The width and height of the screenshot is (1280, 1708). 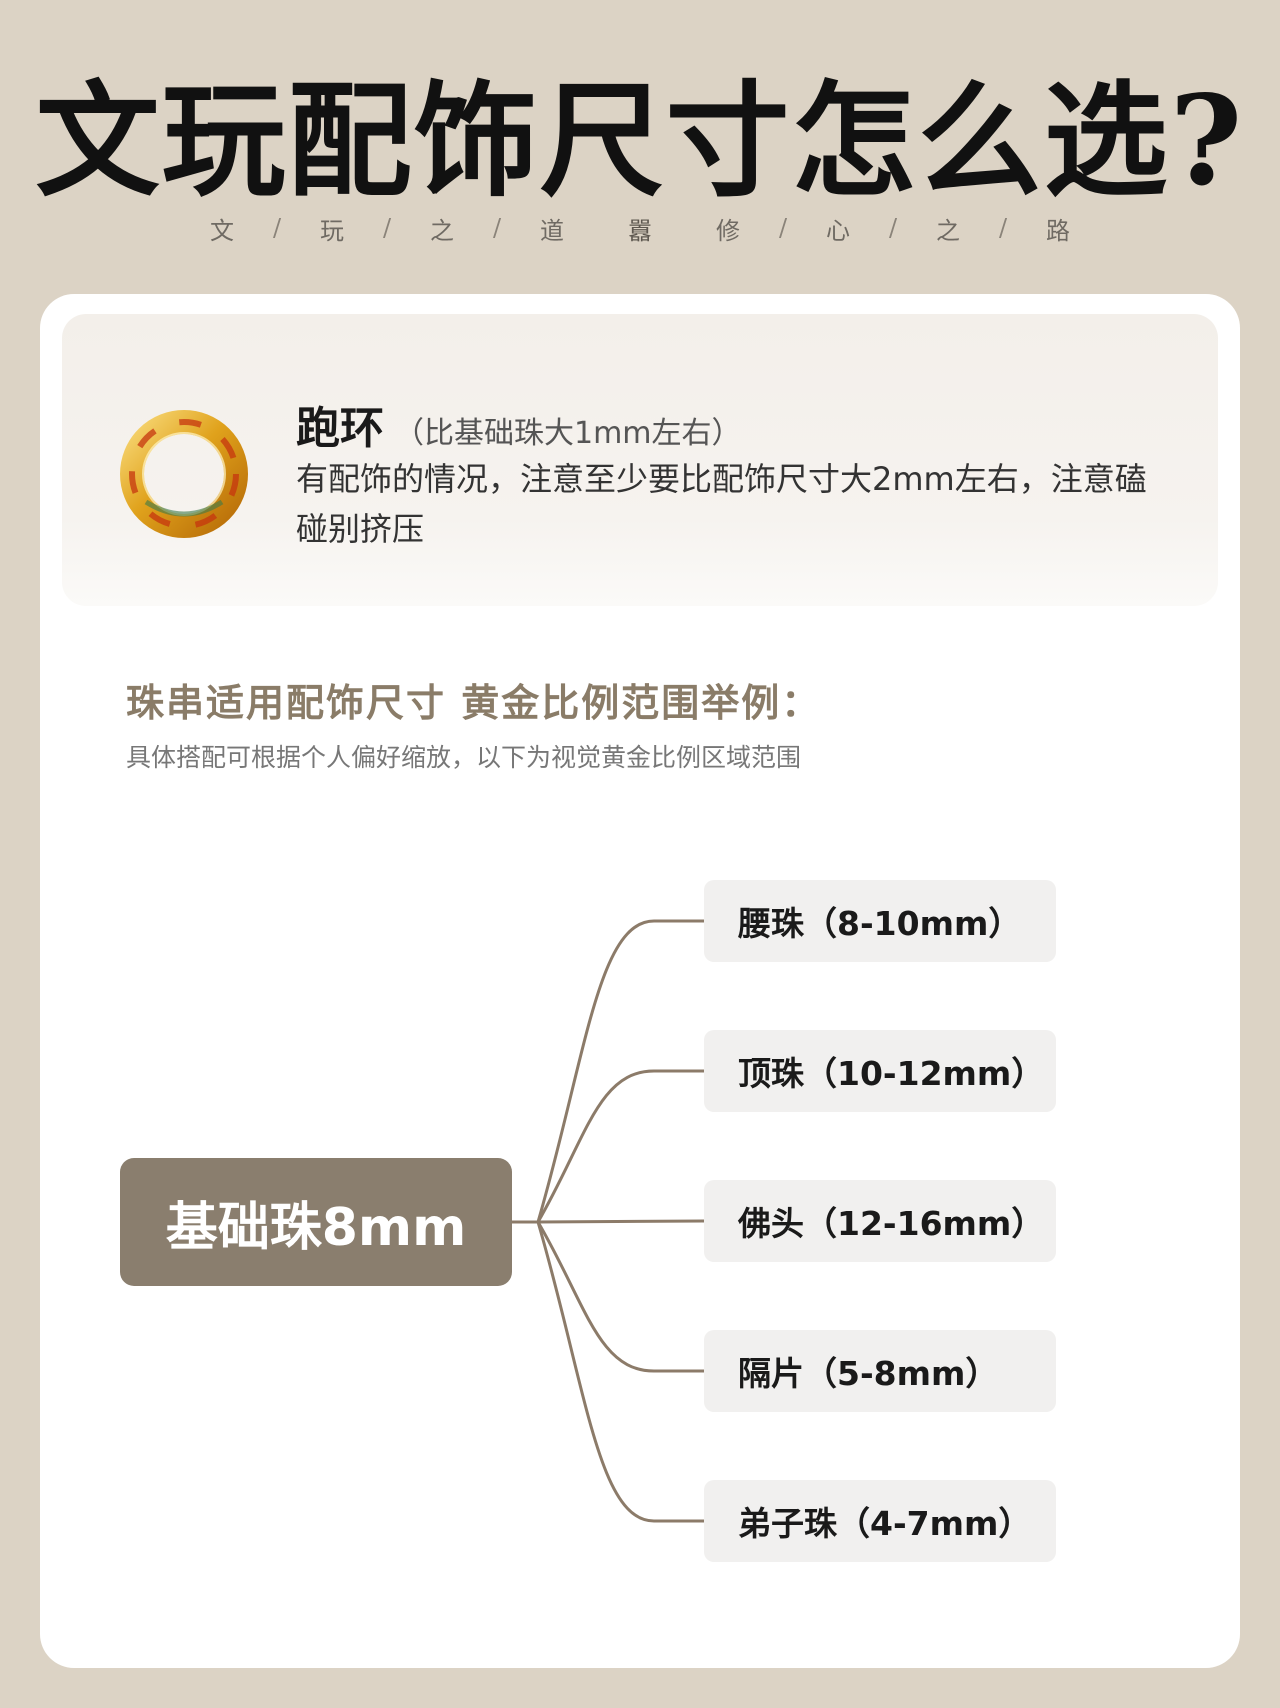 I want to click on branch-node: 腰珠（8-10mm）, so click(x=880, y=921).